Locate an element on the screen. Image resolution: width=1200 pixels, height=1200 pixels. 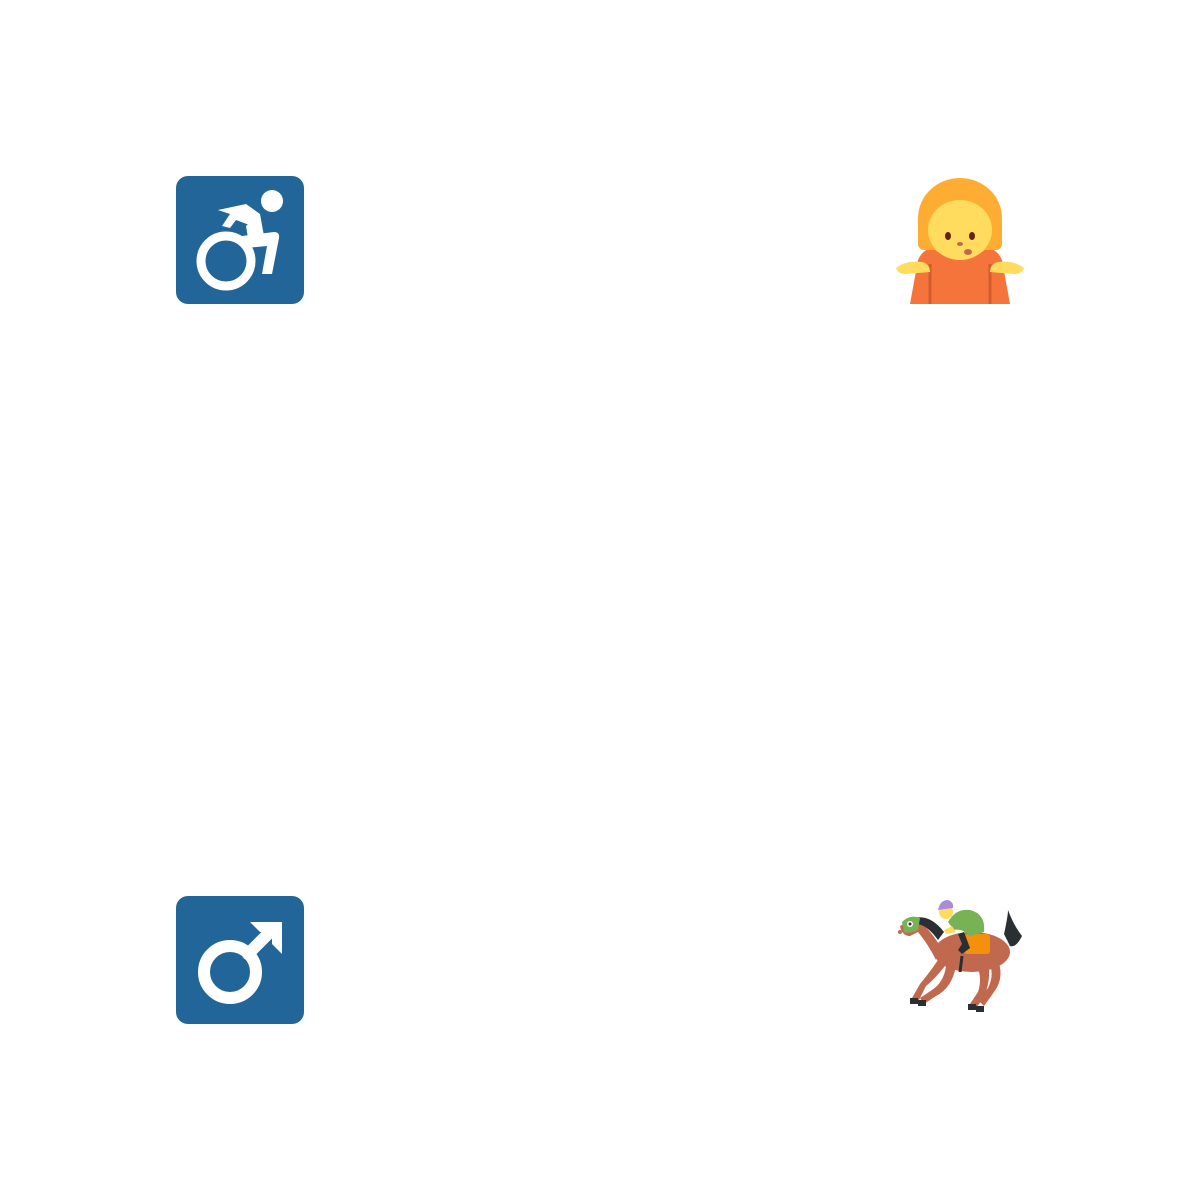
male-sign-icon is located at coordinates (240, 960).